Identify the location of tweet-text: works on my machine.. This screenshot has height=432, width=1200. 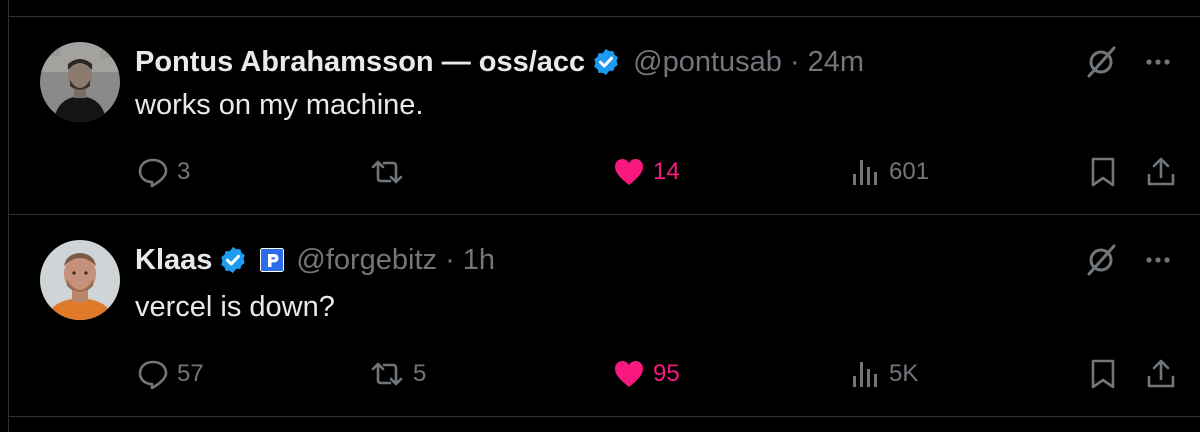
(279, 105).